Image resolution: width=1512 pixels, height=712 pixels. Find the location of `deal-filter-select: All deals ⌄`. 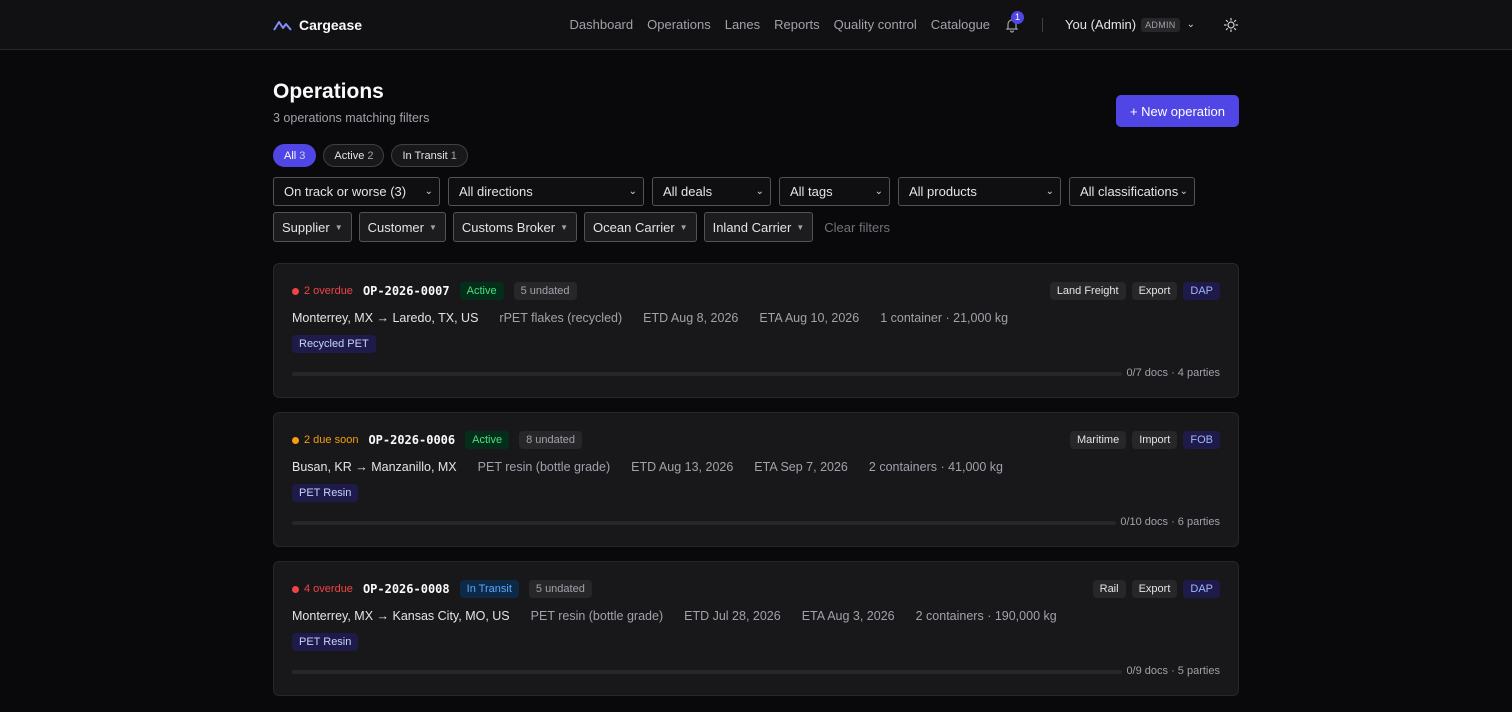

deal-filter-select: All deals ⌄ is located at coordinates (711, 191).